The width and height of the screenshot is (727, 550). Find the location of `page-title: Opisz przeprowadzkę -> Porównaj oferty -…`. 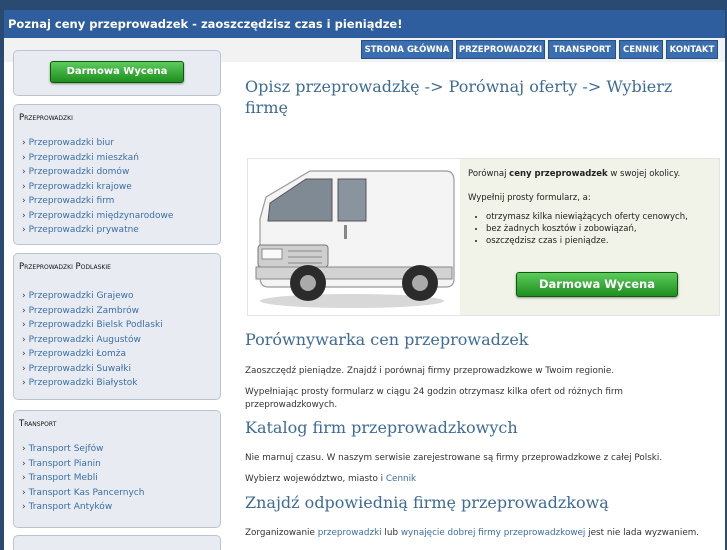

page-title: Opisz przeprowadzkę -> Porównaj oferty -… is located at coordinates (459, 97).